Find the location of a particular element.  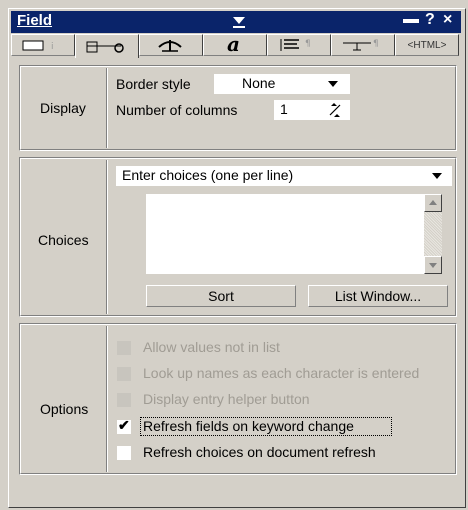

arrow-down-icon is located at coordinates (433, 265).